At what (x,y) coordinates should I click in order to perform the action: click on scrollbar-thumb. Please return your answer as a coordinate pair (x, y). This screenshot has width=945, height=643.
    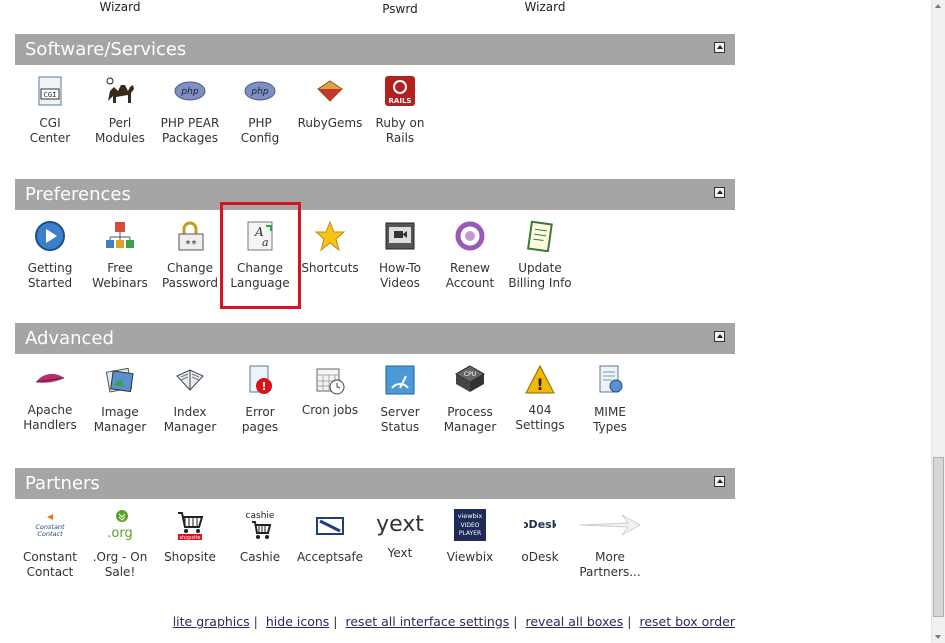
    Looking at the image, I should click on (938, 537).